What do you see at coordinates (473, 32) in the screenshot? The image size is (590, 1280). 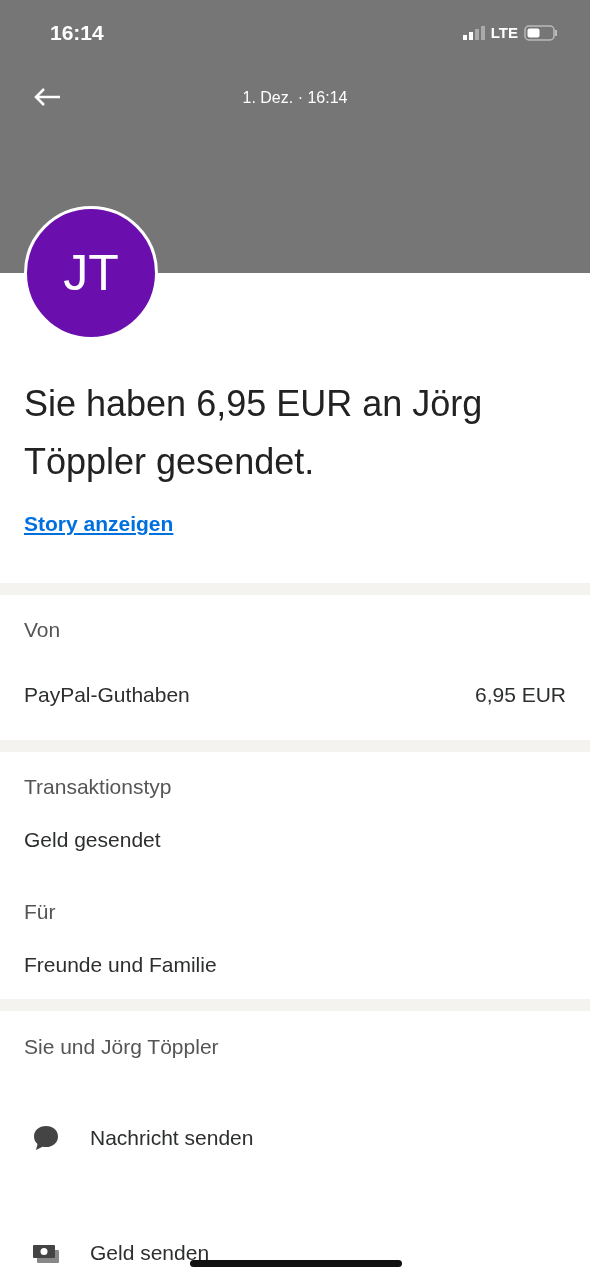 I see `signal-icon` at bounding box center [473, 32].